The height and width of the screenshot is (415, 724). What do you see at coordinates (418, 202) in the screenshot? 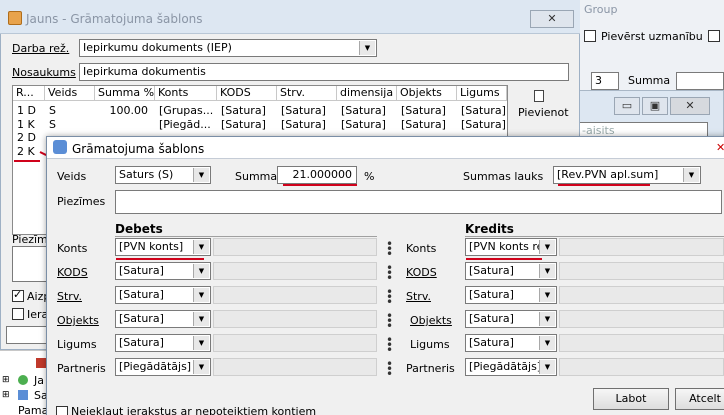
I see `piezimes-input` at bounding box center [418, 202].